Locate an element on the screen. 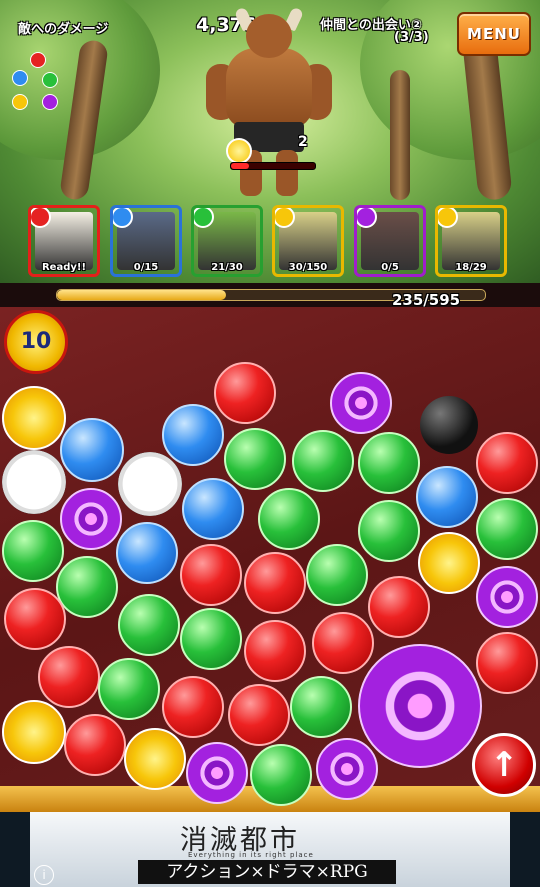 This screenshot has height=887, width=540. combo-counter-badge: 10 is located at coordinates (36, 342).